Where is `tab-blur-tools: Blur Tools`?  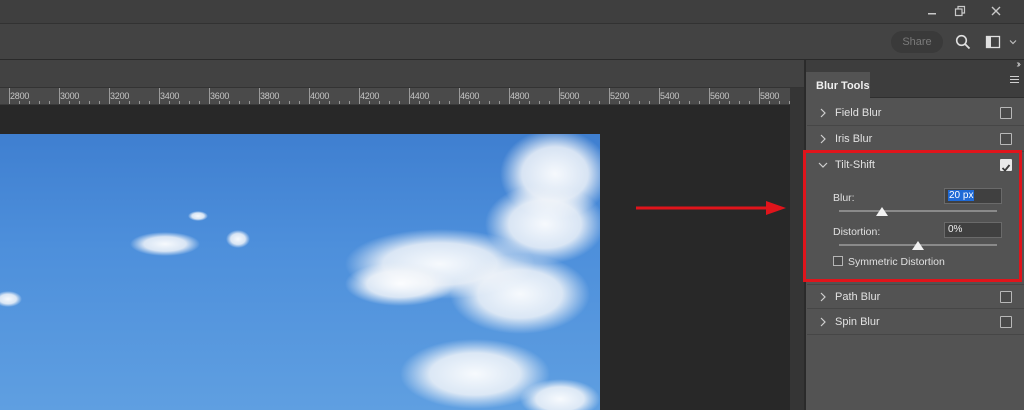
tab-blur-tools: Blur Tools is located at coordinates (838, 85).